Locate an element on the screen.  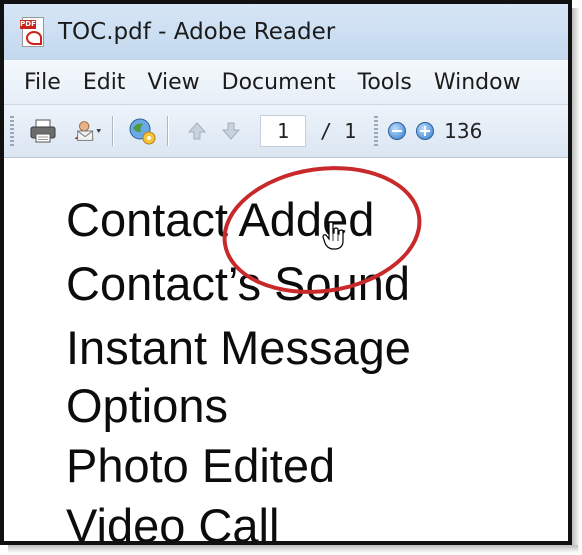
next-page-icon is located at coordinates (231, 131).